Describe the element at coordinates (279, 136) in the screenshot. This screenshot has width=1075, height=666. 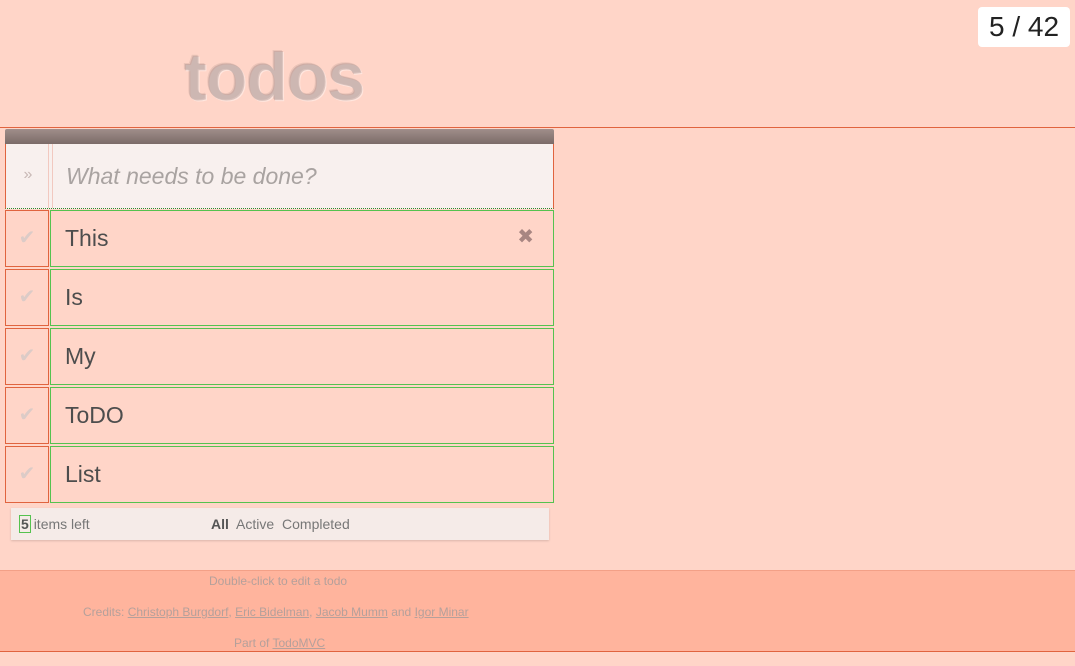
I see `app-top-bar` at that location.